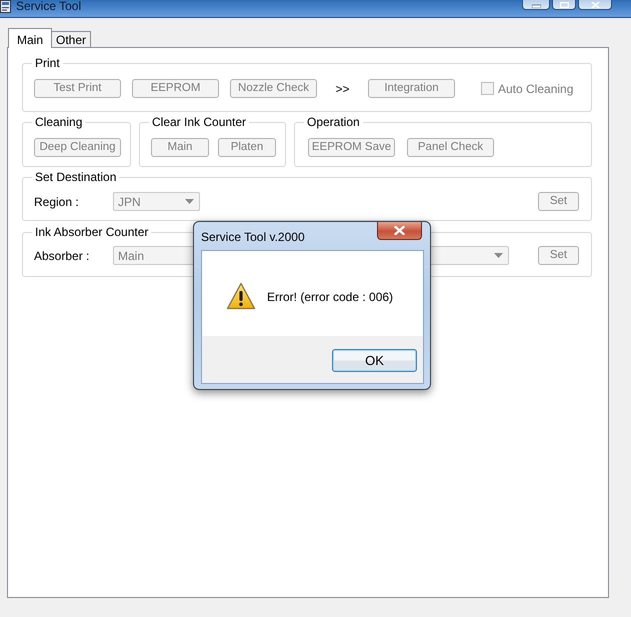 This screenshot has width=631, height=617. I want to click on ok-button: OK, so click(374, 360).